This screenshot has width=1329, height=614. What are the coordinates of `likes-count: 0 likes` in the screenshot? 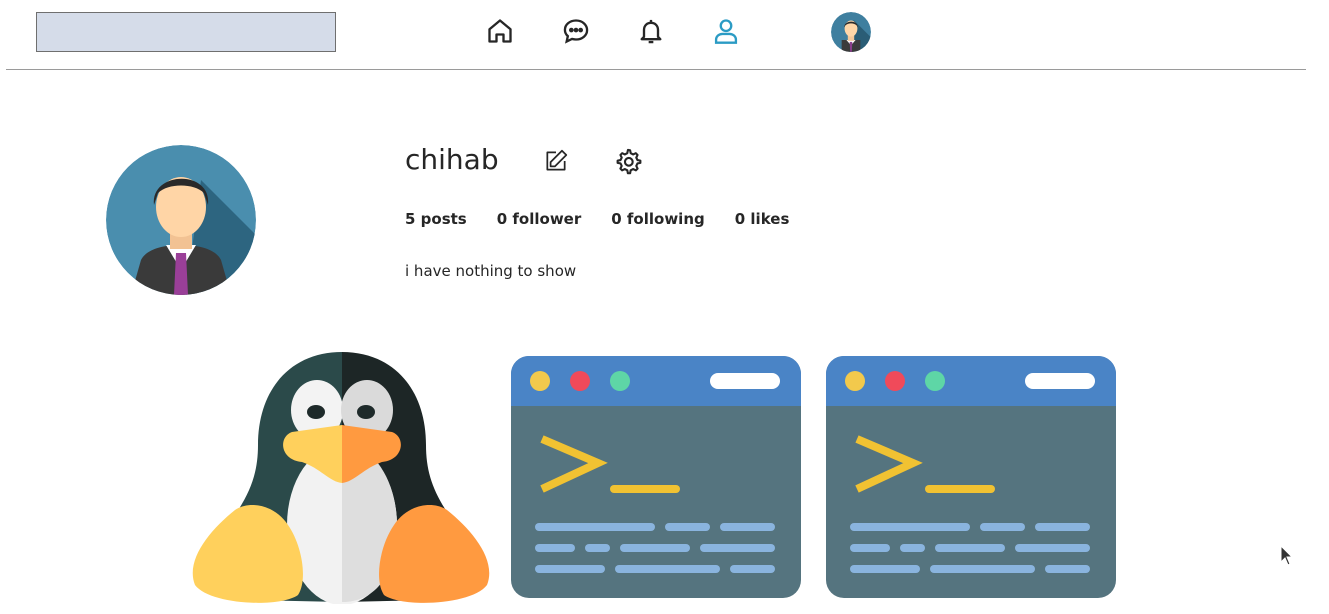 It's located at (762, 219).